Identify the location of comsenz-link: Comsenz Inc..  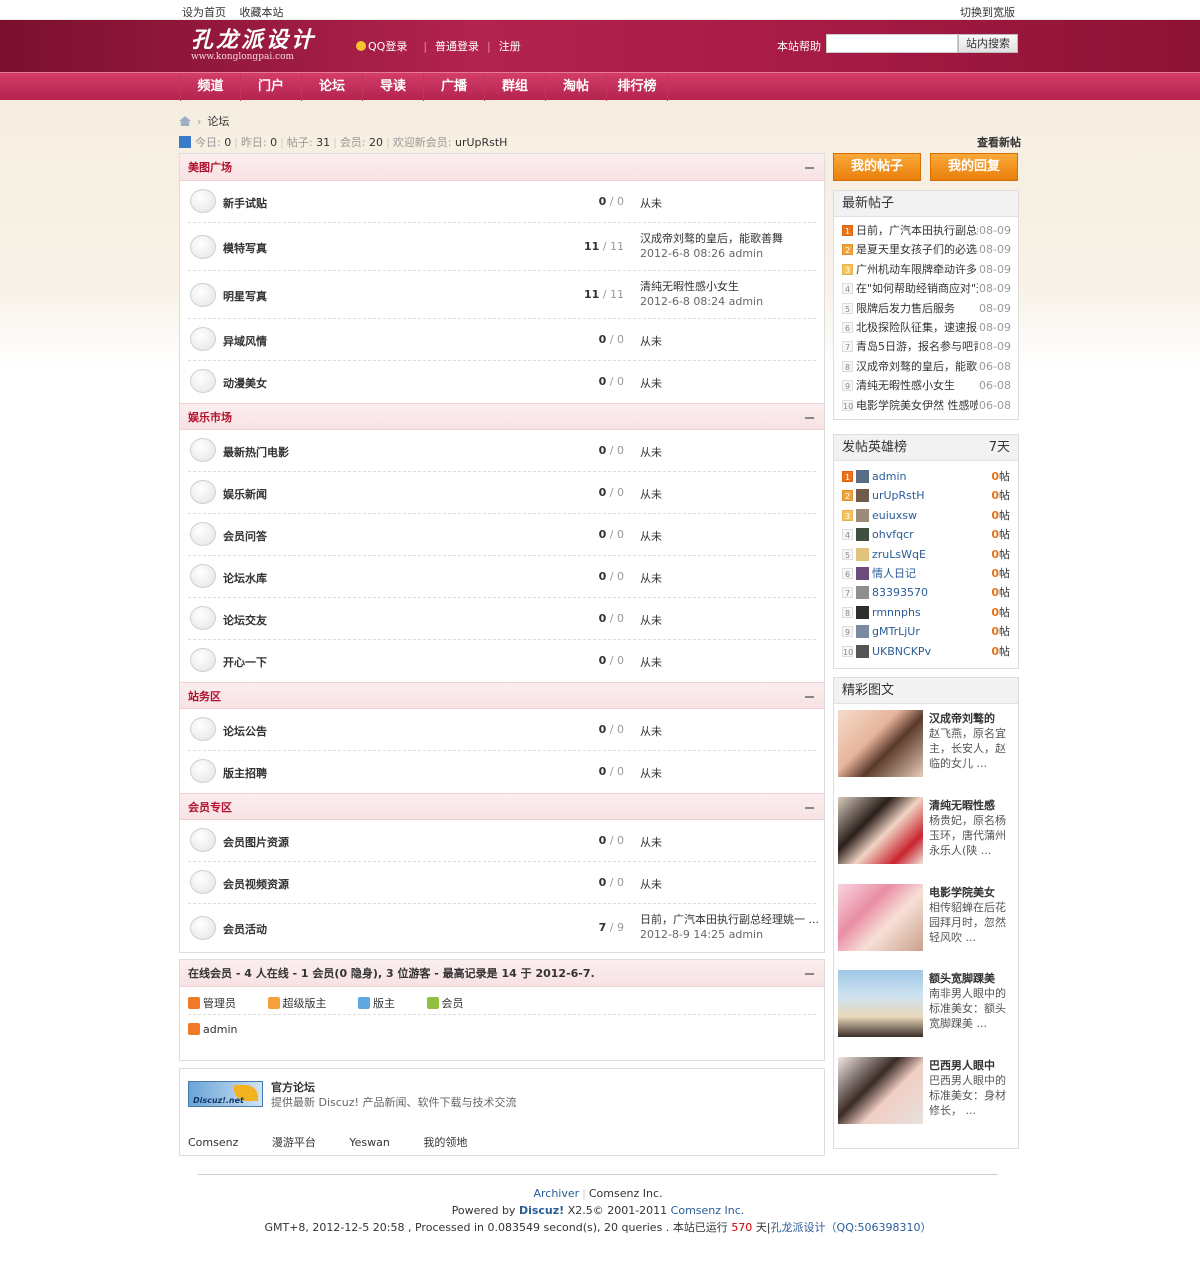
(708, 1210).